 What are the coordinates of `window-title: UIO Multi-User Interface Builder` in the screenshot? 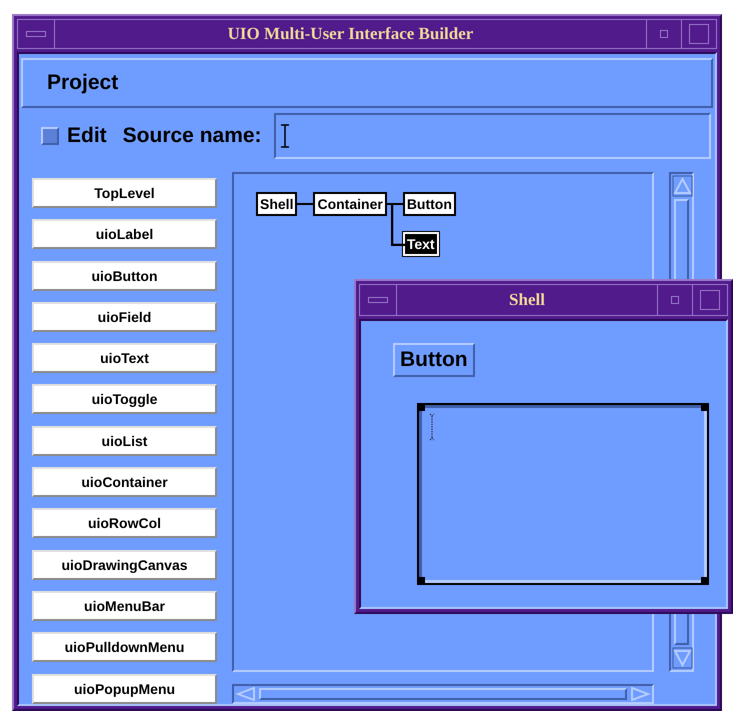 It's located at (351, 34).